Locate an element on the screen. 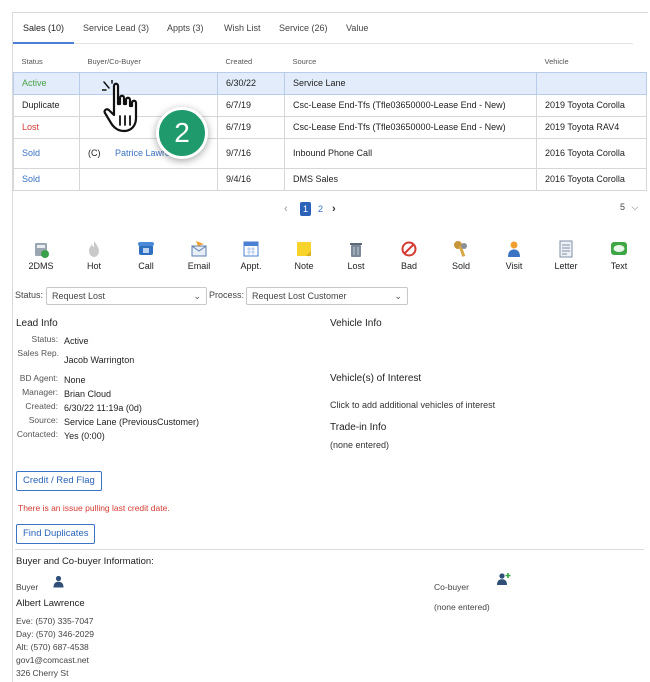 The height and width of the screenshot is (682, 650). vehicles-of-interest-title: Vehicle(s) of Interest is located at coordinates (376, 378).